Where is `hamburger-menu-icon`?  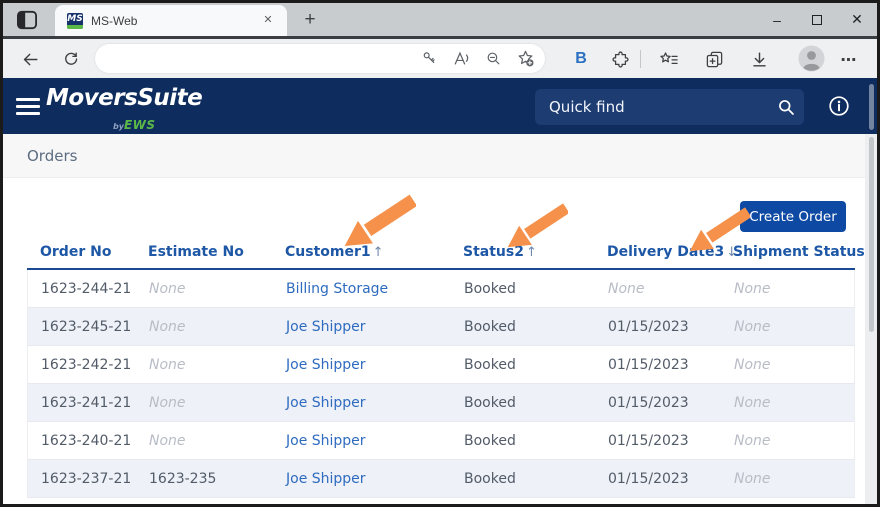 hamburger-menu-icon is located at coordinates (28, 106).